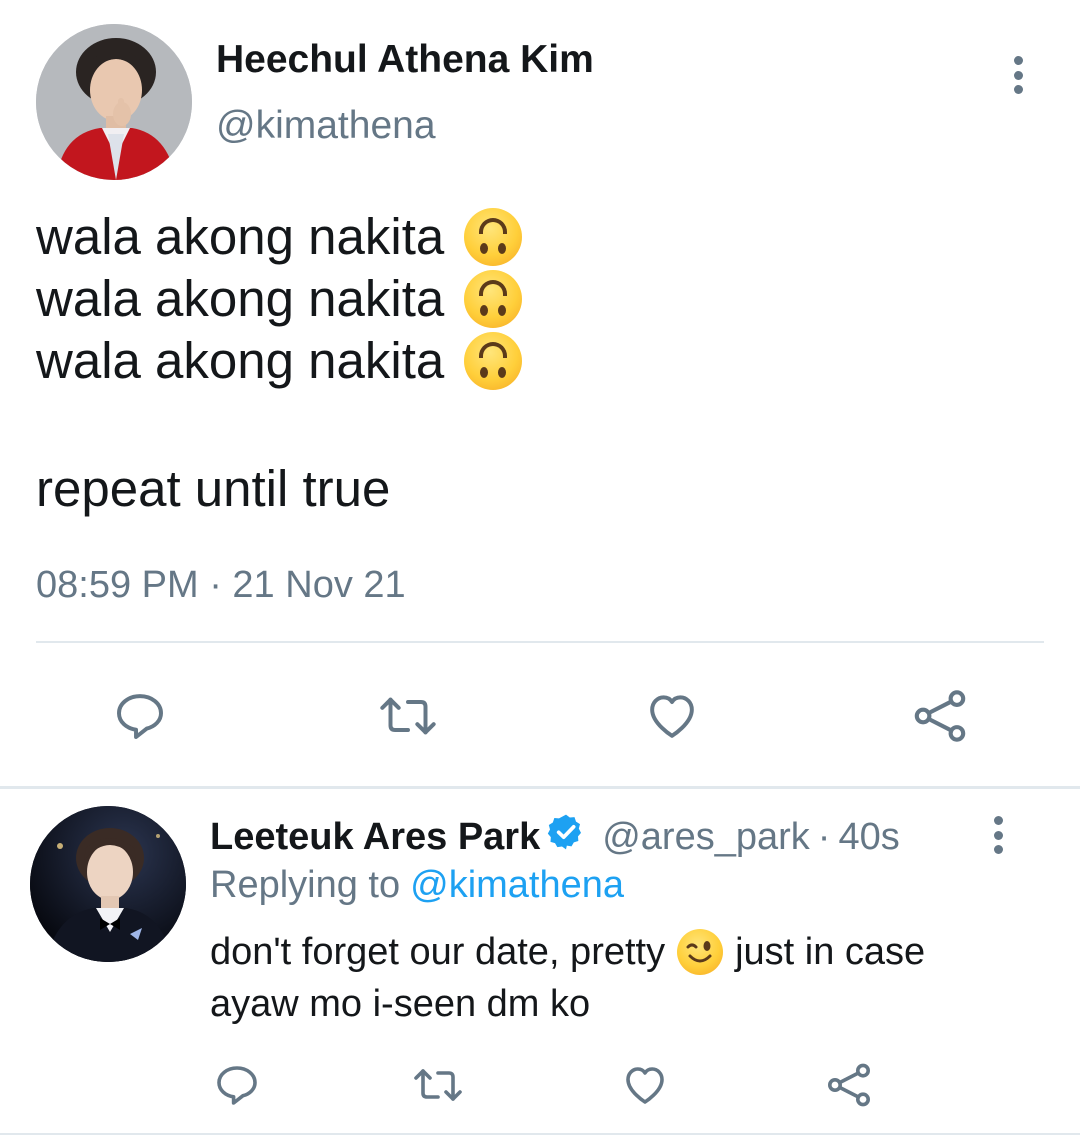 The image size is (1080, 1137). I want to click on reply-time-ago: 40s, so click(868, 837).